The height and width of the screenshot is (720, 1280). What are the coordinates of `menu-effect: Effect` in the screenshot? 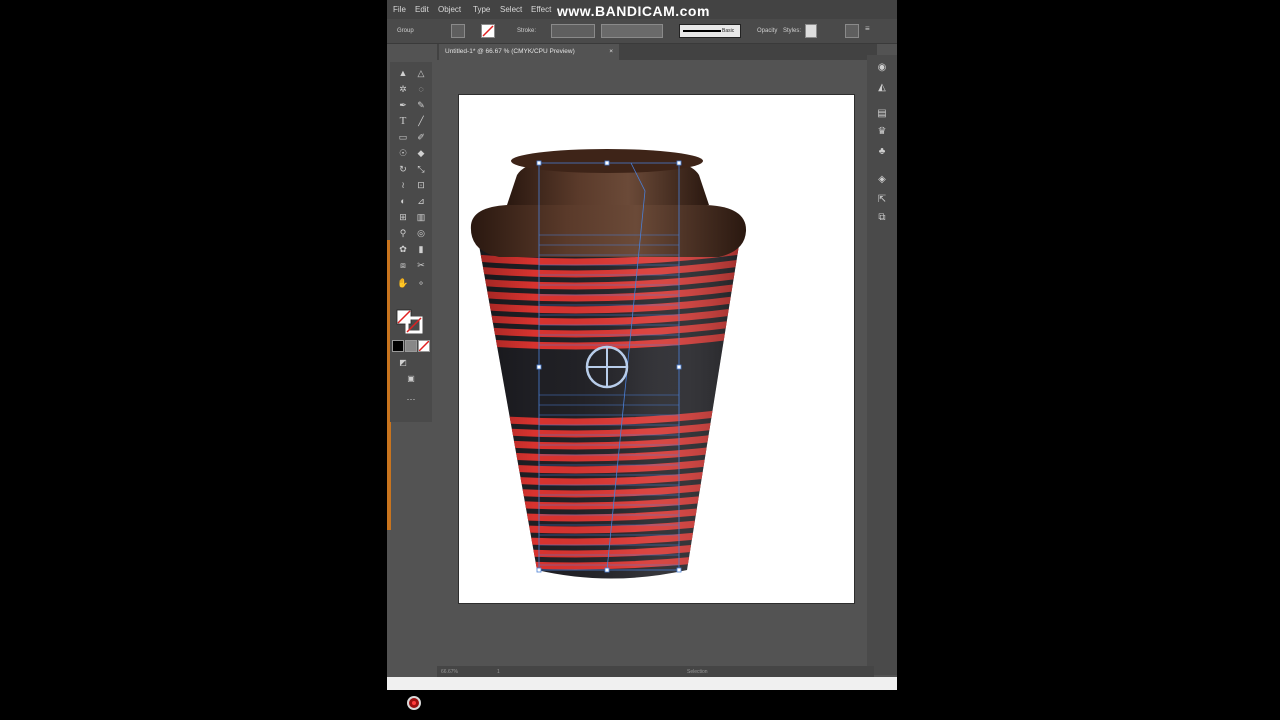 It's located at (541, 9).